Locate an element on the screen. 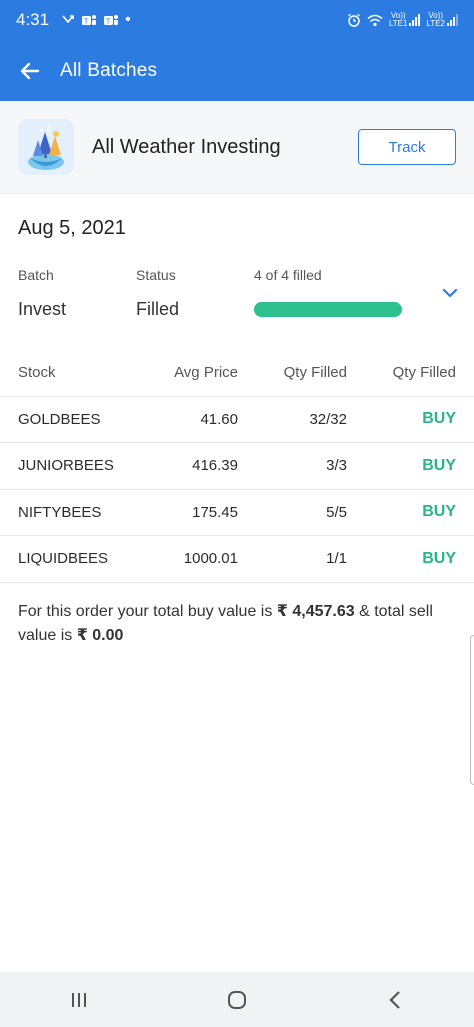 Image resolution: width=474 pixels, height=1027 pixels. track-button: Track is located at coordinates (407, 147).